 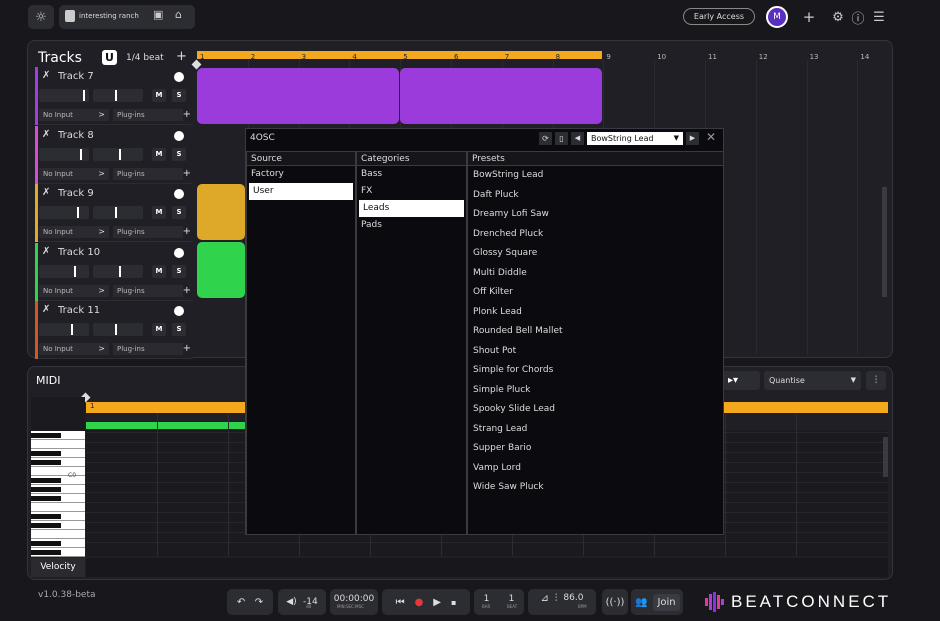 What do you see at coordinates (400, 602) in the screenshot?
I see `skip-back-icon: ⏮` at bounding box center [400, 602].